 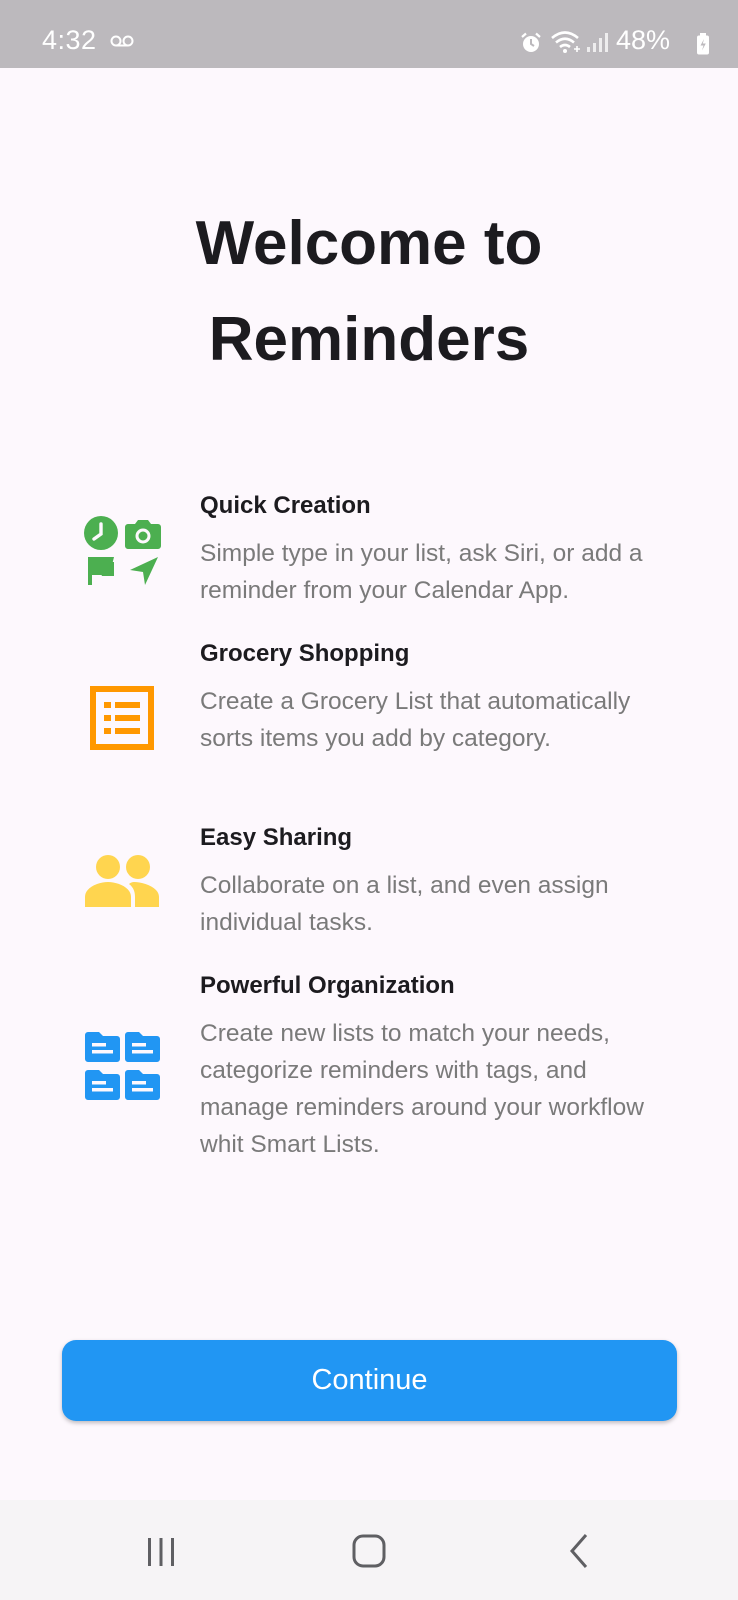 I want to click on battery-percentage: 48%, so click(x=643, y=40).